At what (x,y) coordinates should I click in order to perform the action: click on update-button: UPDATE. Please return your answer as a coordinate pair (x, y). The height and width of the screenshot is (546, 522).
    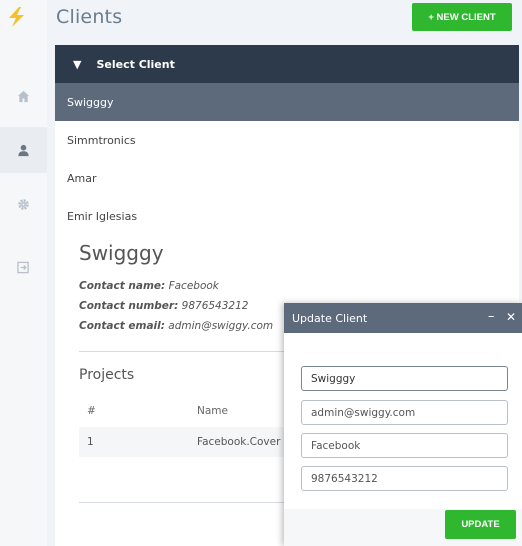
    Looking at the image, I should click on (480, 524).